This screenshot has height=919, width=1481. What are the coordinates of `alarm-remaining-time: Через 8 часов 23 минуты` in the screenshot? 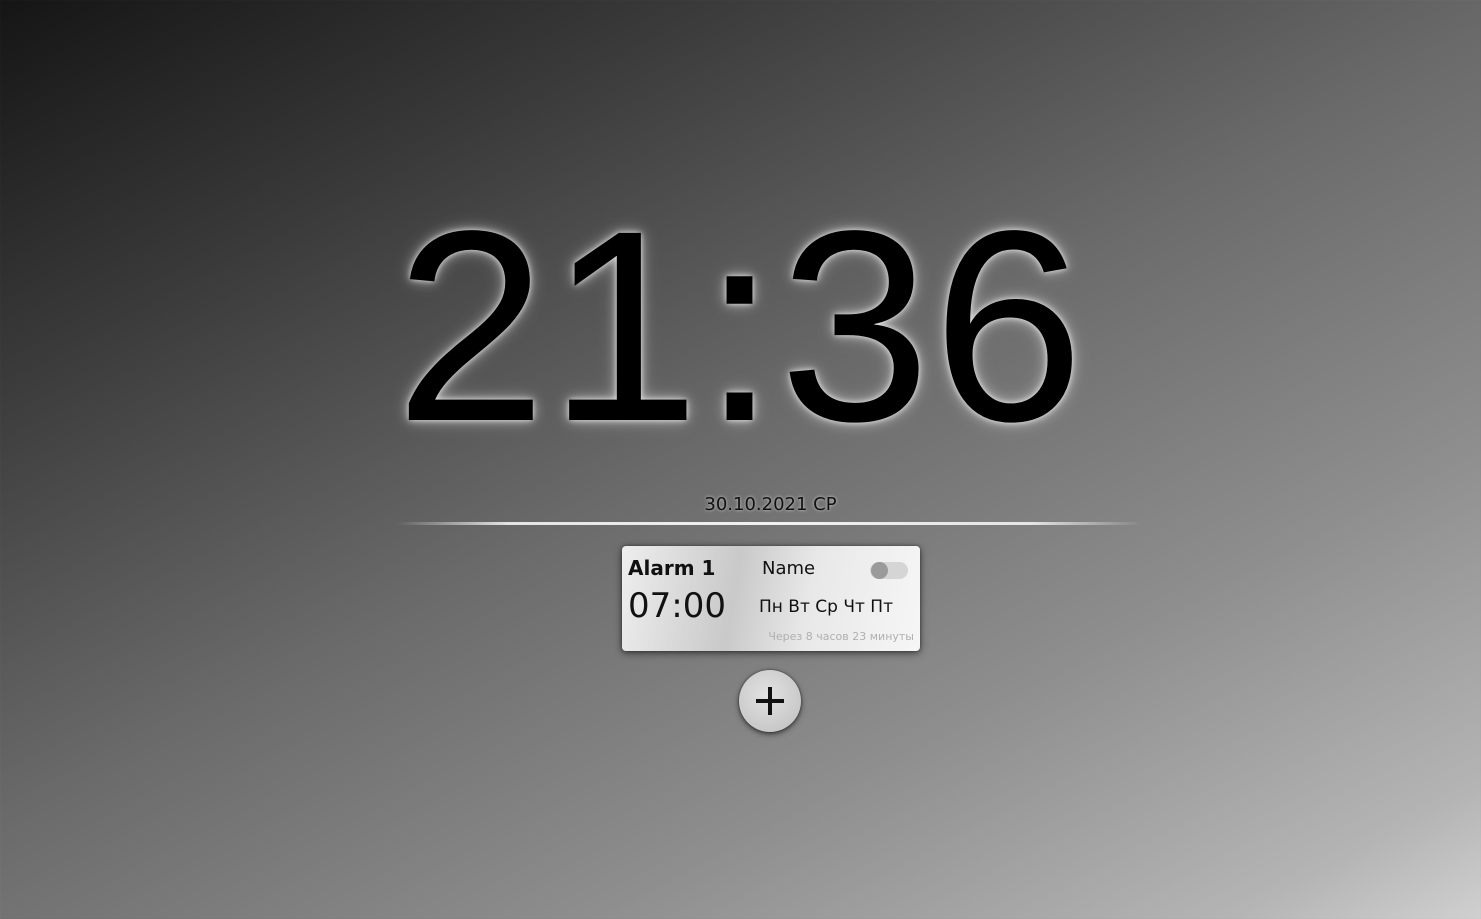 It's located at (841, 636).